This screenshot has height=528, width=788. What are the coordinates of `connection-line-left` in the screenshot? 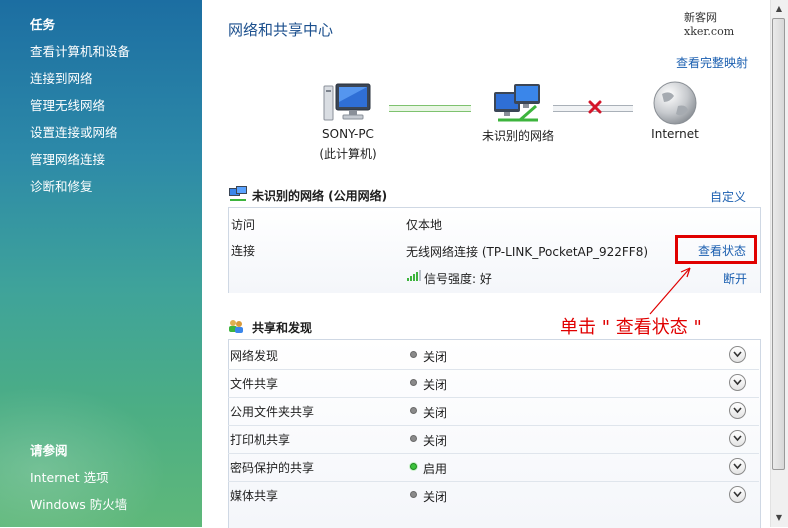 It's located at (430, 108).